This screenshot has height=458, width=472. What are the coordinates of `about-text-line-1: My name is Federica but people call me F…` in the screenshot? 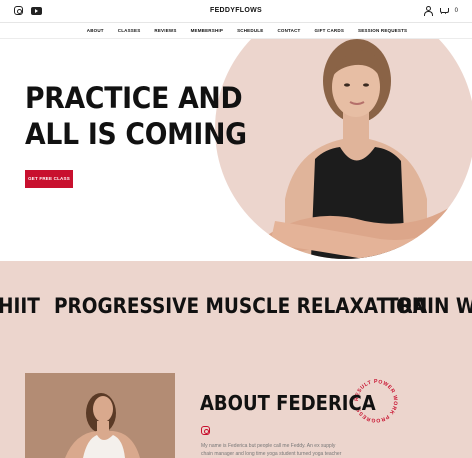 It's located at (268, 446).